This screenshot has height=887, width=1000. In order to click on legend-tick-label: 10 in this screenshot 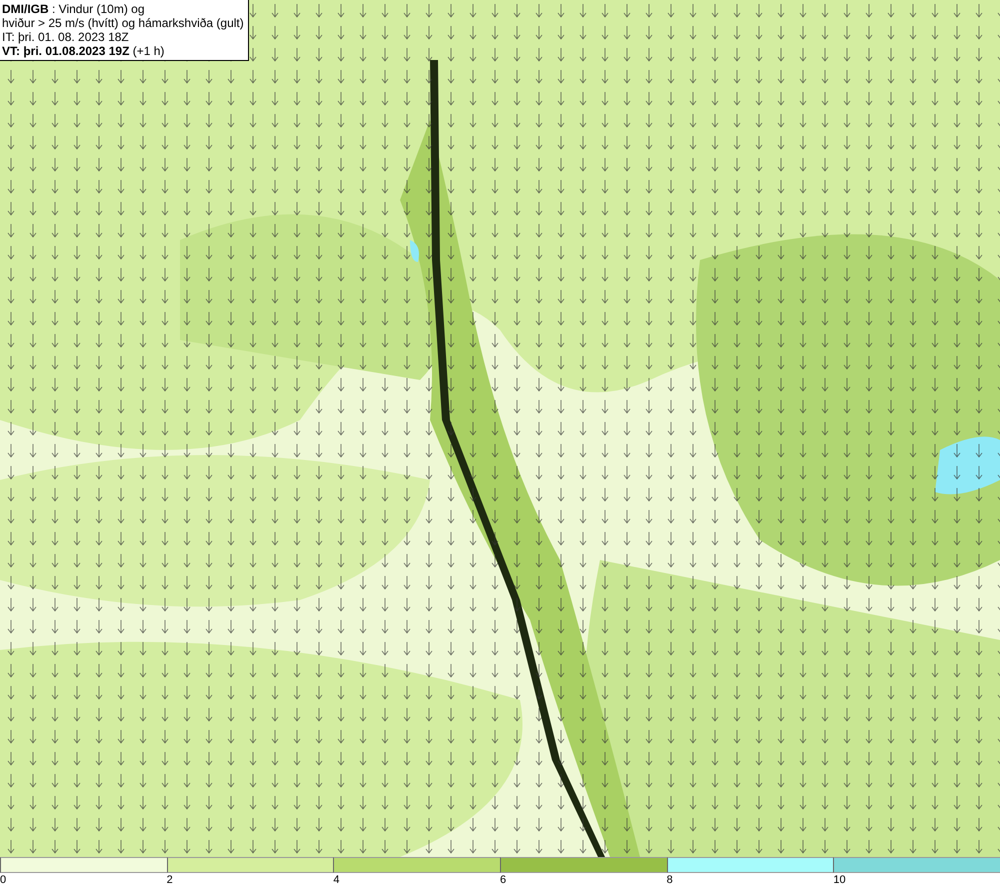, I will do `click(839, 880)`.